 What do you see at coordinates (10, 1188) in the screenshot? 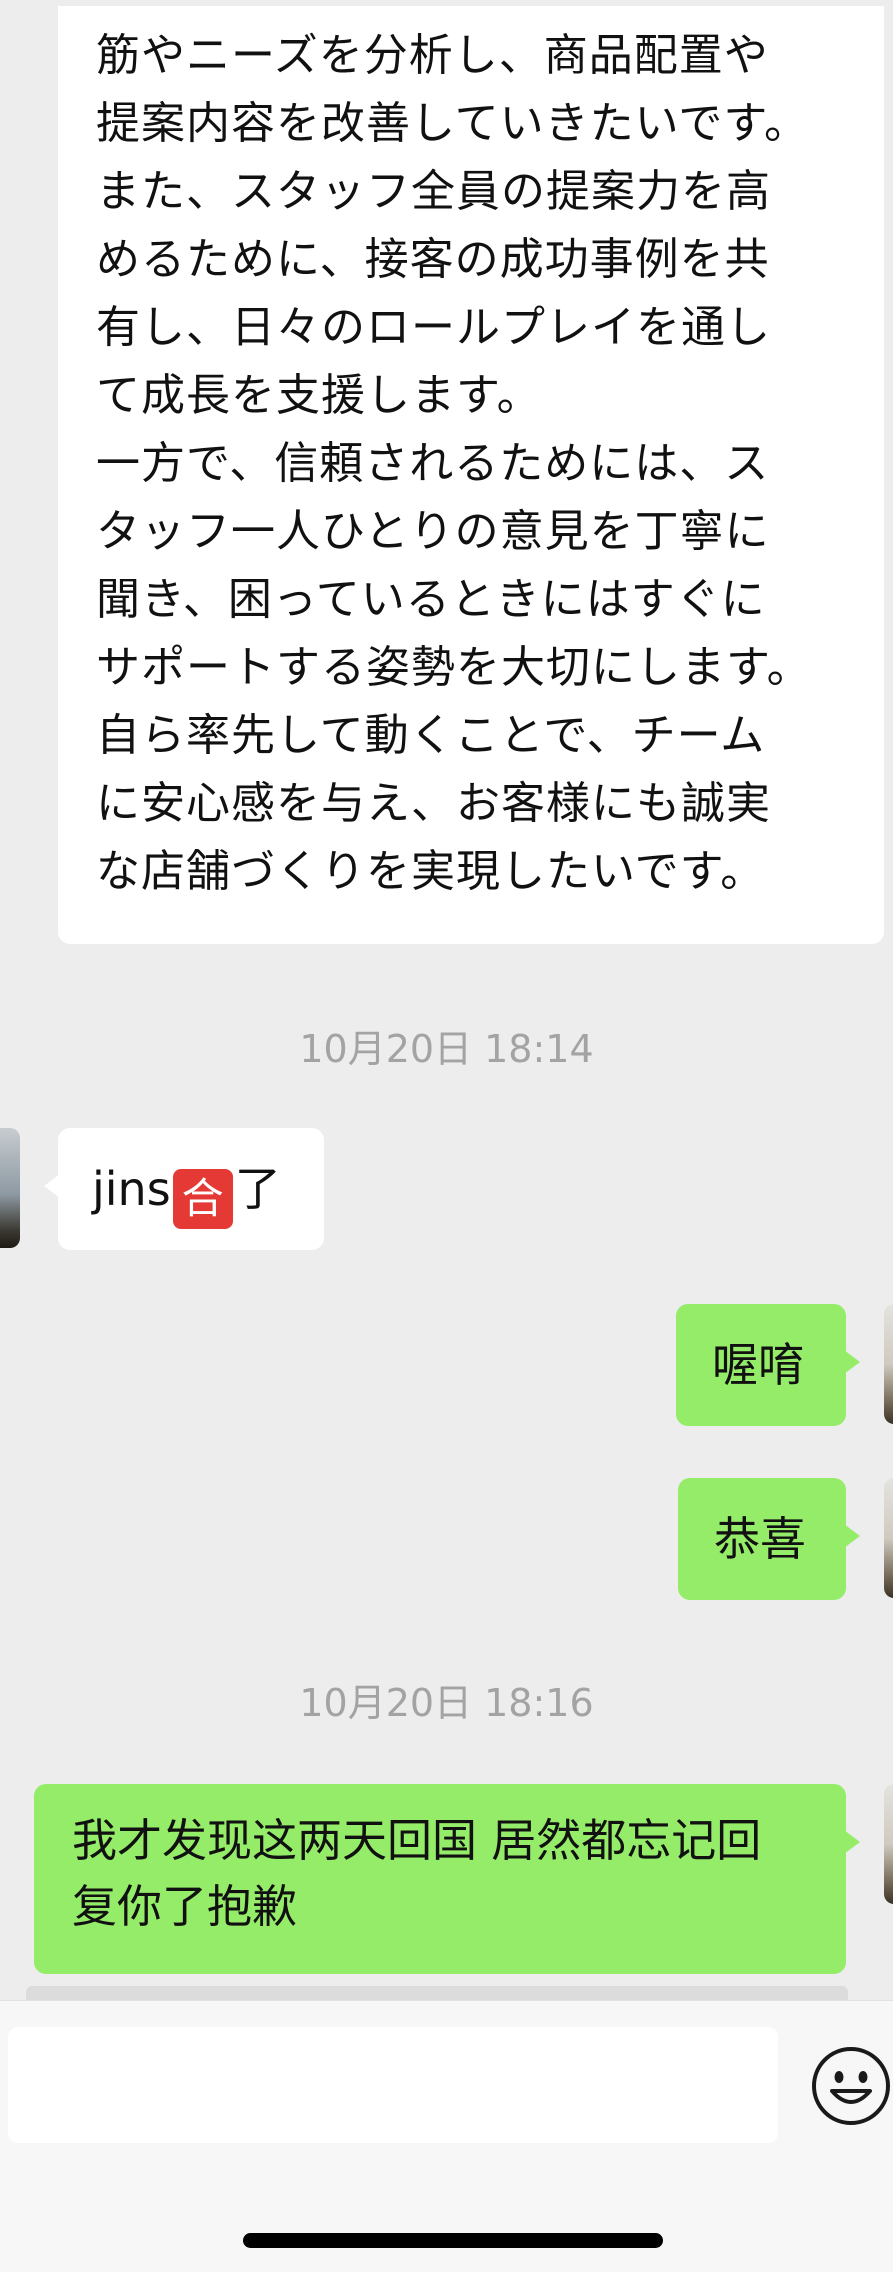
I see `contact-avatar` at bounding box center [10, 1188].